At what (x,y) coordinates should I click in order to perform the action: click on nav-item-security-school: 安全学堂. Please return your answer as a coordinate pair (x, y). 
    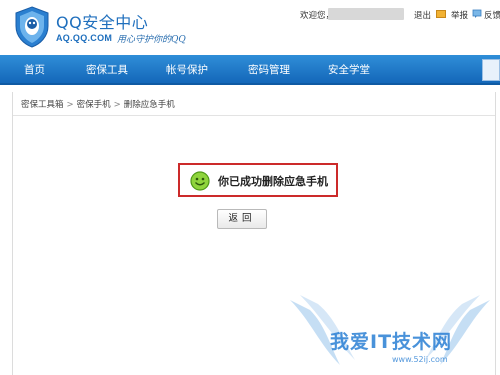
    Looking at the image, I should click on (349, 69).